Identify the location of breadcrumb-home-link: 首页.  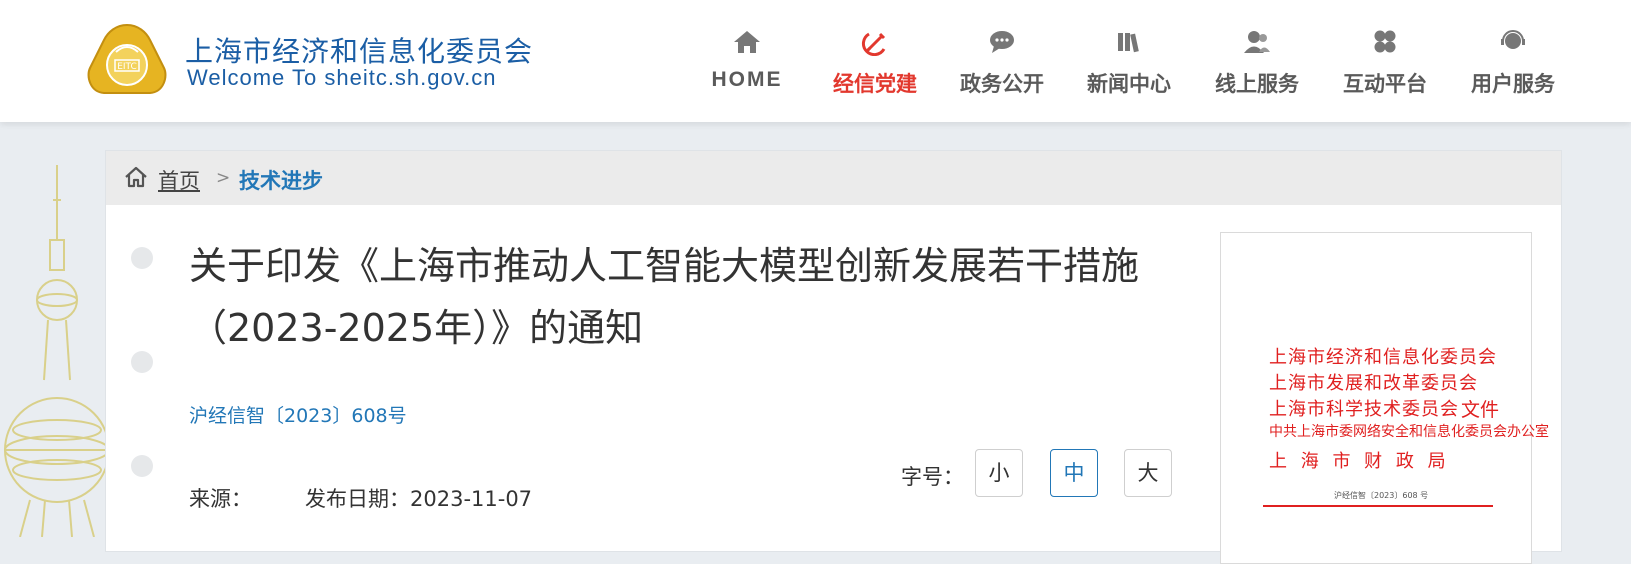
(179, 180).